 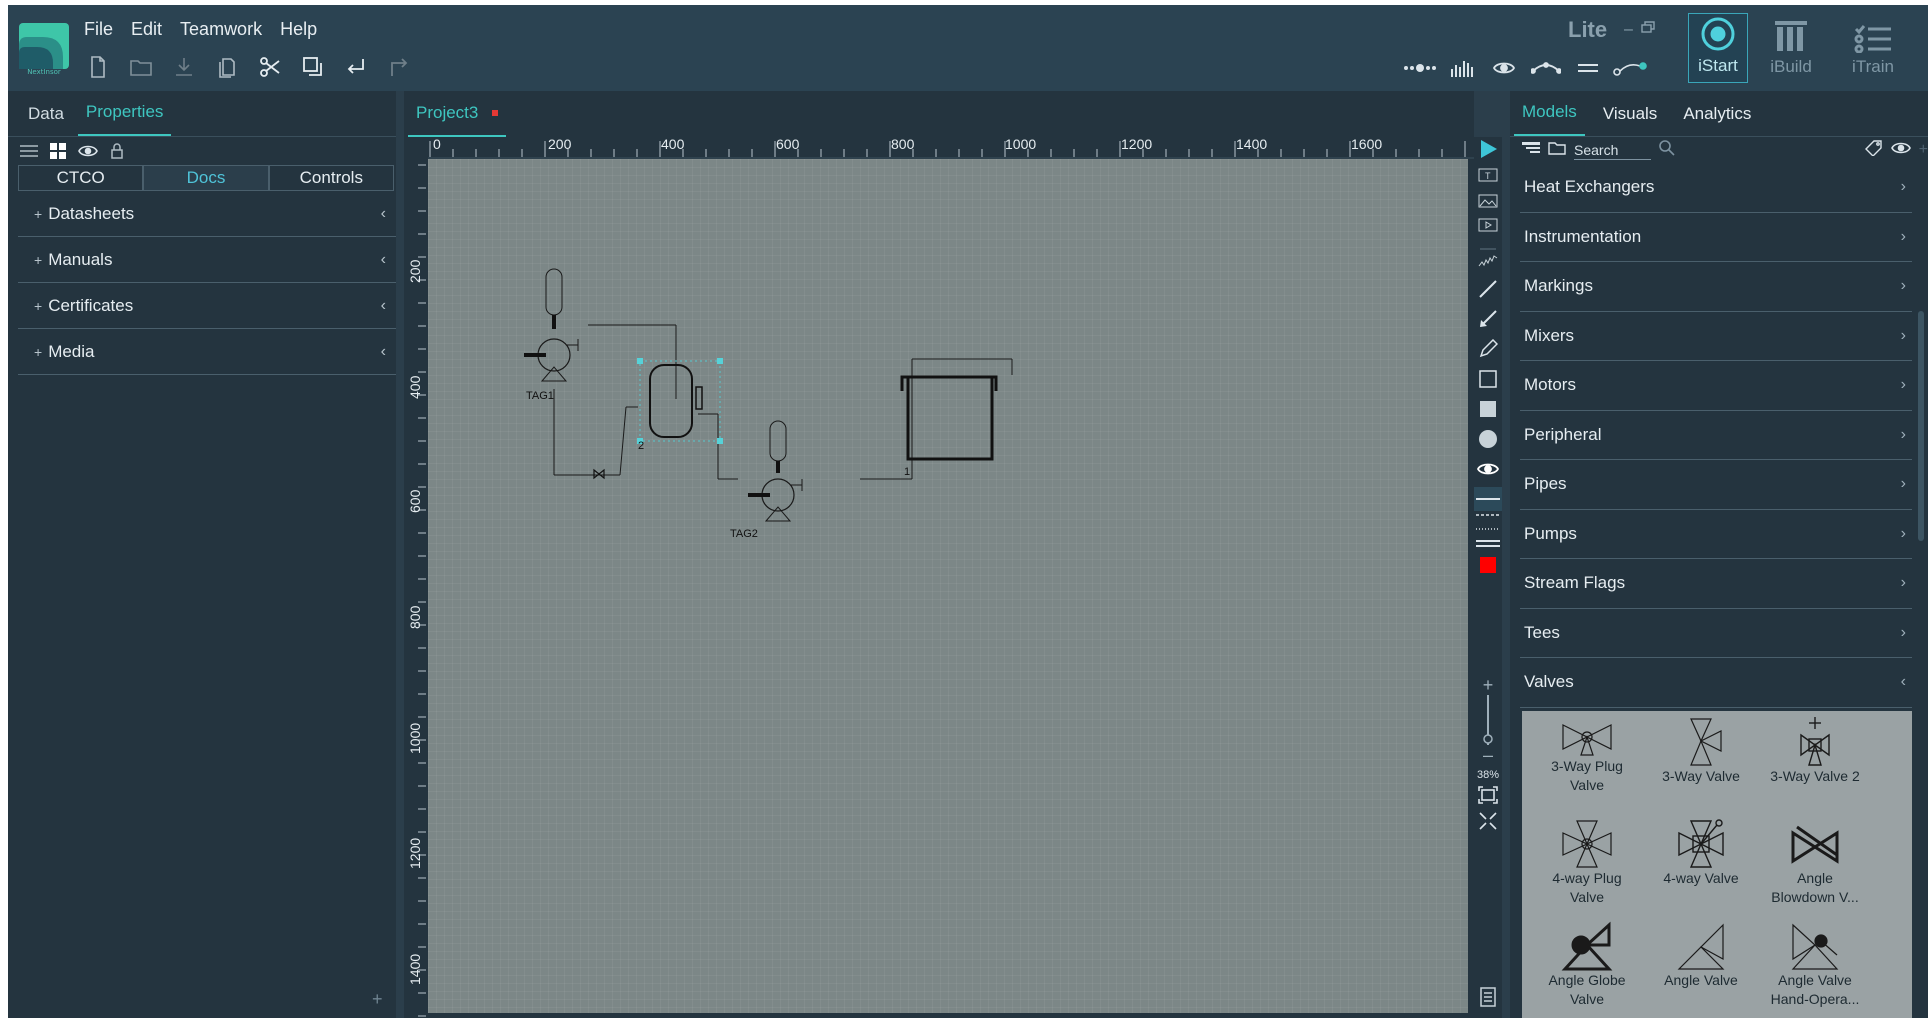 What do you see at coordinates (1488, 720) in the screenshot?
I see `zoom-slider` at bounding box center [1488, 720].